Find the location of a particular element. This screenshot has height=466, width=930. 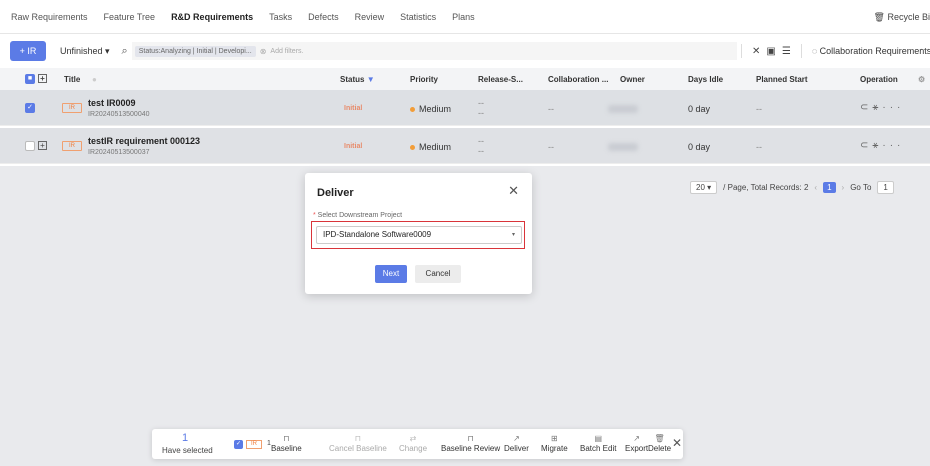

downstream-project-select: IPD-Standalone Software0009 ▾ is located at coordinates (419, 235).